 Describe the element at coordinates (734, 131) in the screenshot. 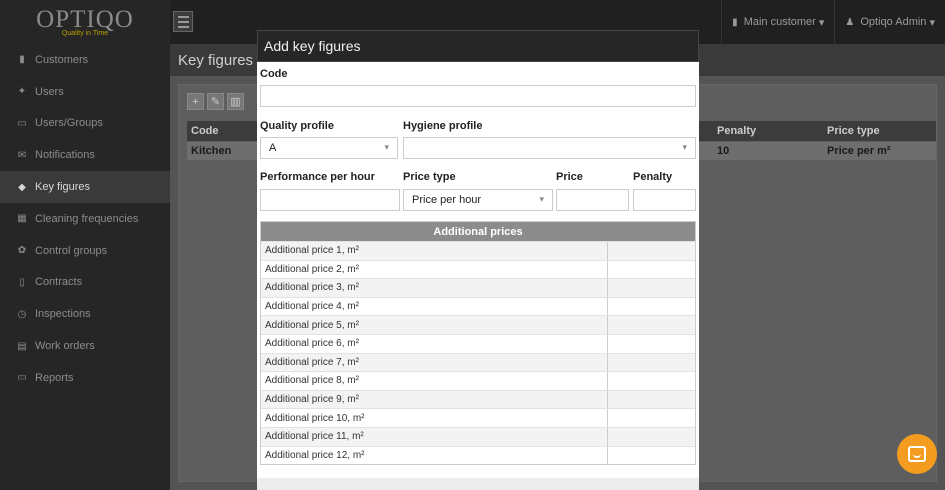

I see `col-header-penalty: Penalty` at that location.